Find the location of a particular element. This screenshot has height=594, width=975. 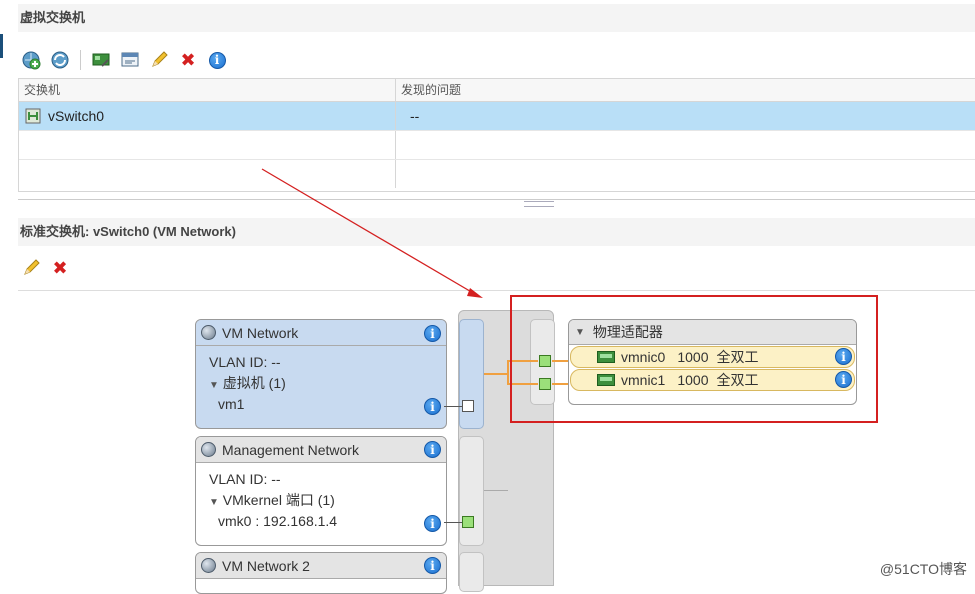

nic-name: vmnic0 is located at coordinates (643, 357).